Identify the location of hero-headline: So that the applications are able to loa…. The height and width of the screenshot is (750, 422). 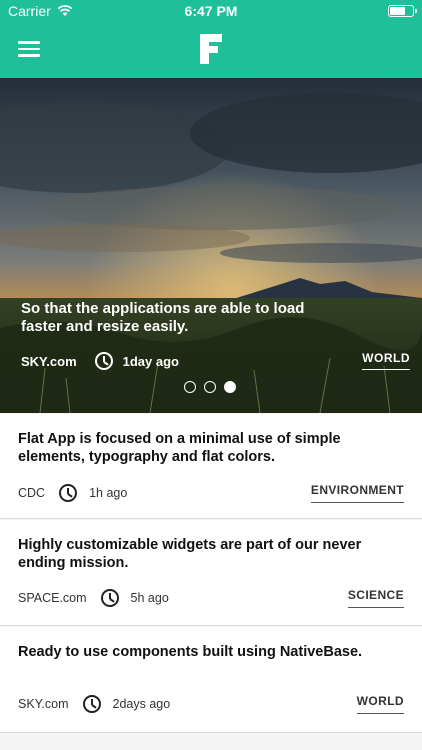
(171, 318).